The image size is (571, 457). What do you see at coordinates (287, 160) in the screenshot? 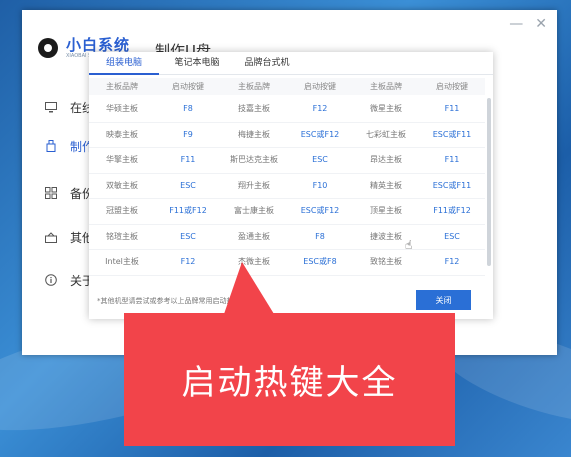
I see `table-row: 华擎主板 F11 斯巴达克主板 ESC 昂达主板 F11` at bounding box center [287, 160].